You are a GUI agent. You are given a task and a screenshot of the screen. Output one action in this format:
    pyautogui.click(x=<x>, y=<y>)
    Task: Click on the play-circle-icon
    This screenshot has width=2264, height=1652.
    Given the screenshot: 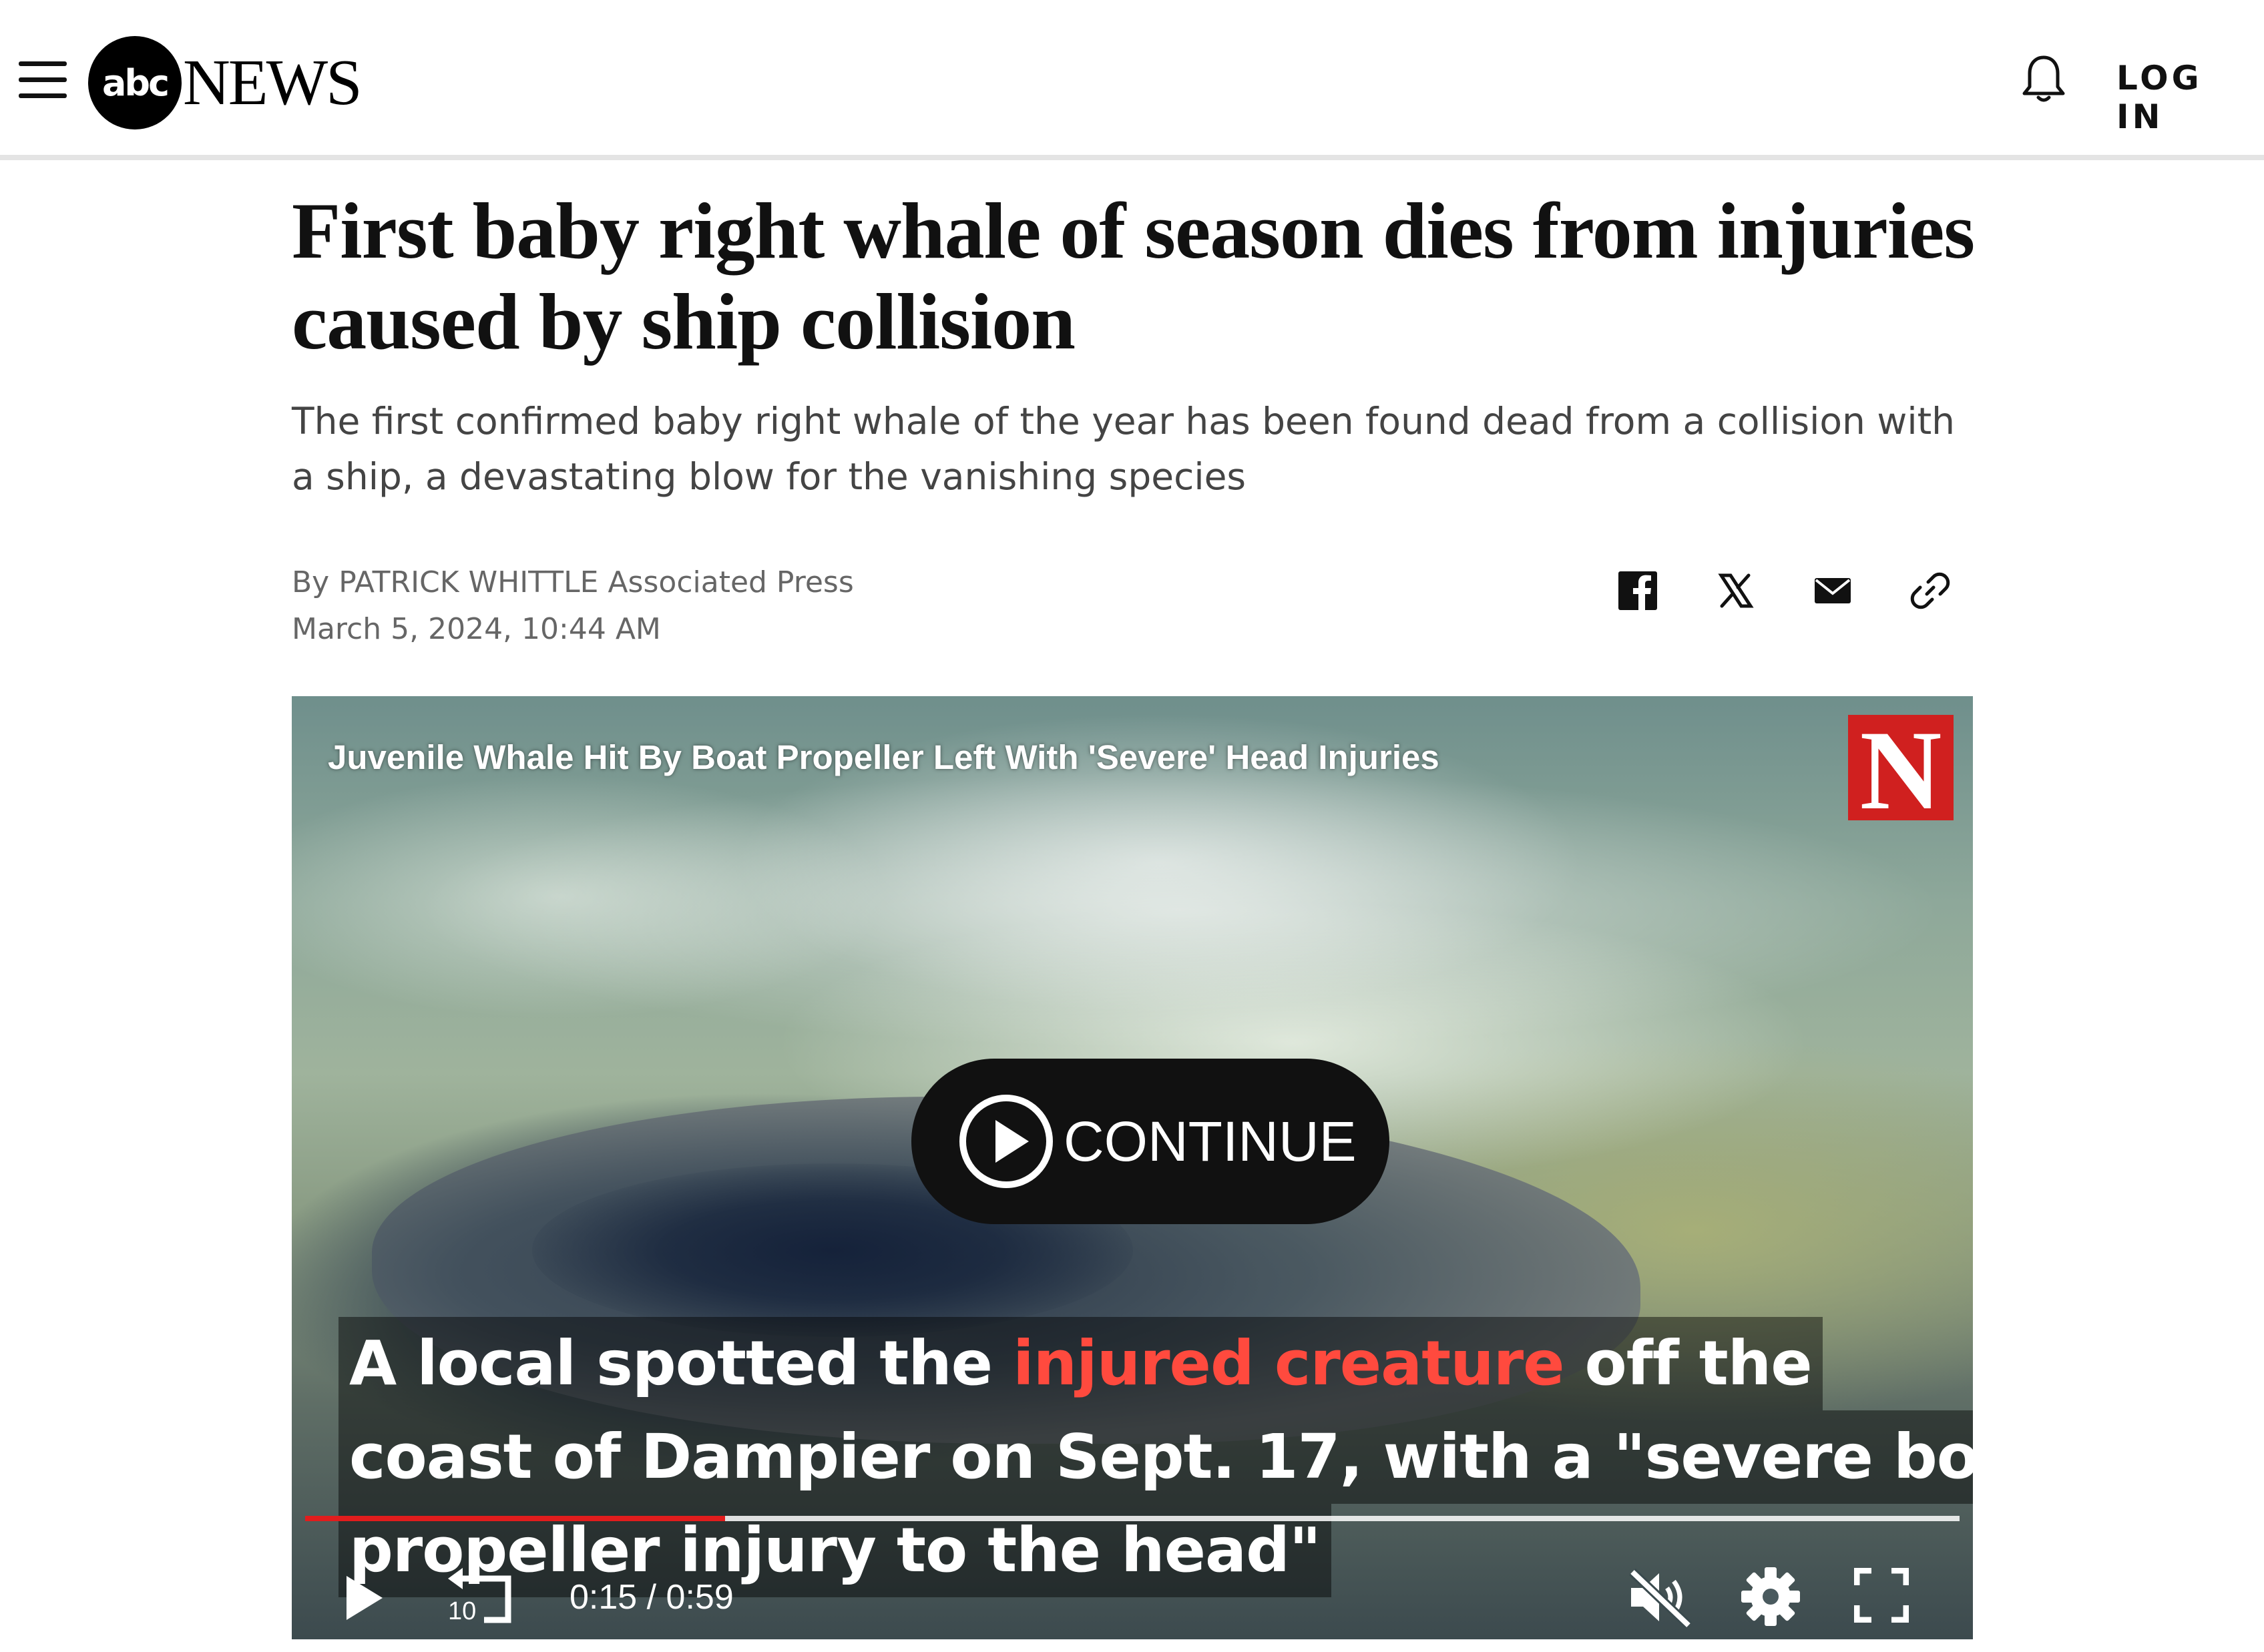 What is the action you would take?
    pyautogui.click(x=1006, y=1141)
    